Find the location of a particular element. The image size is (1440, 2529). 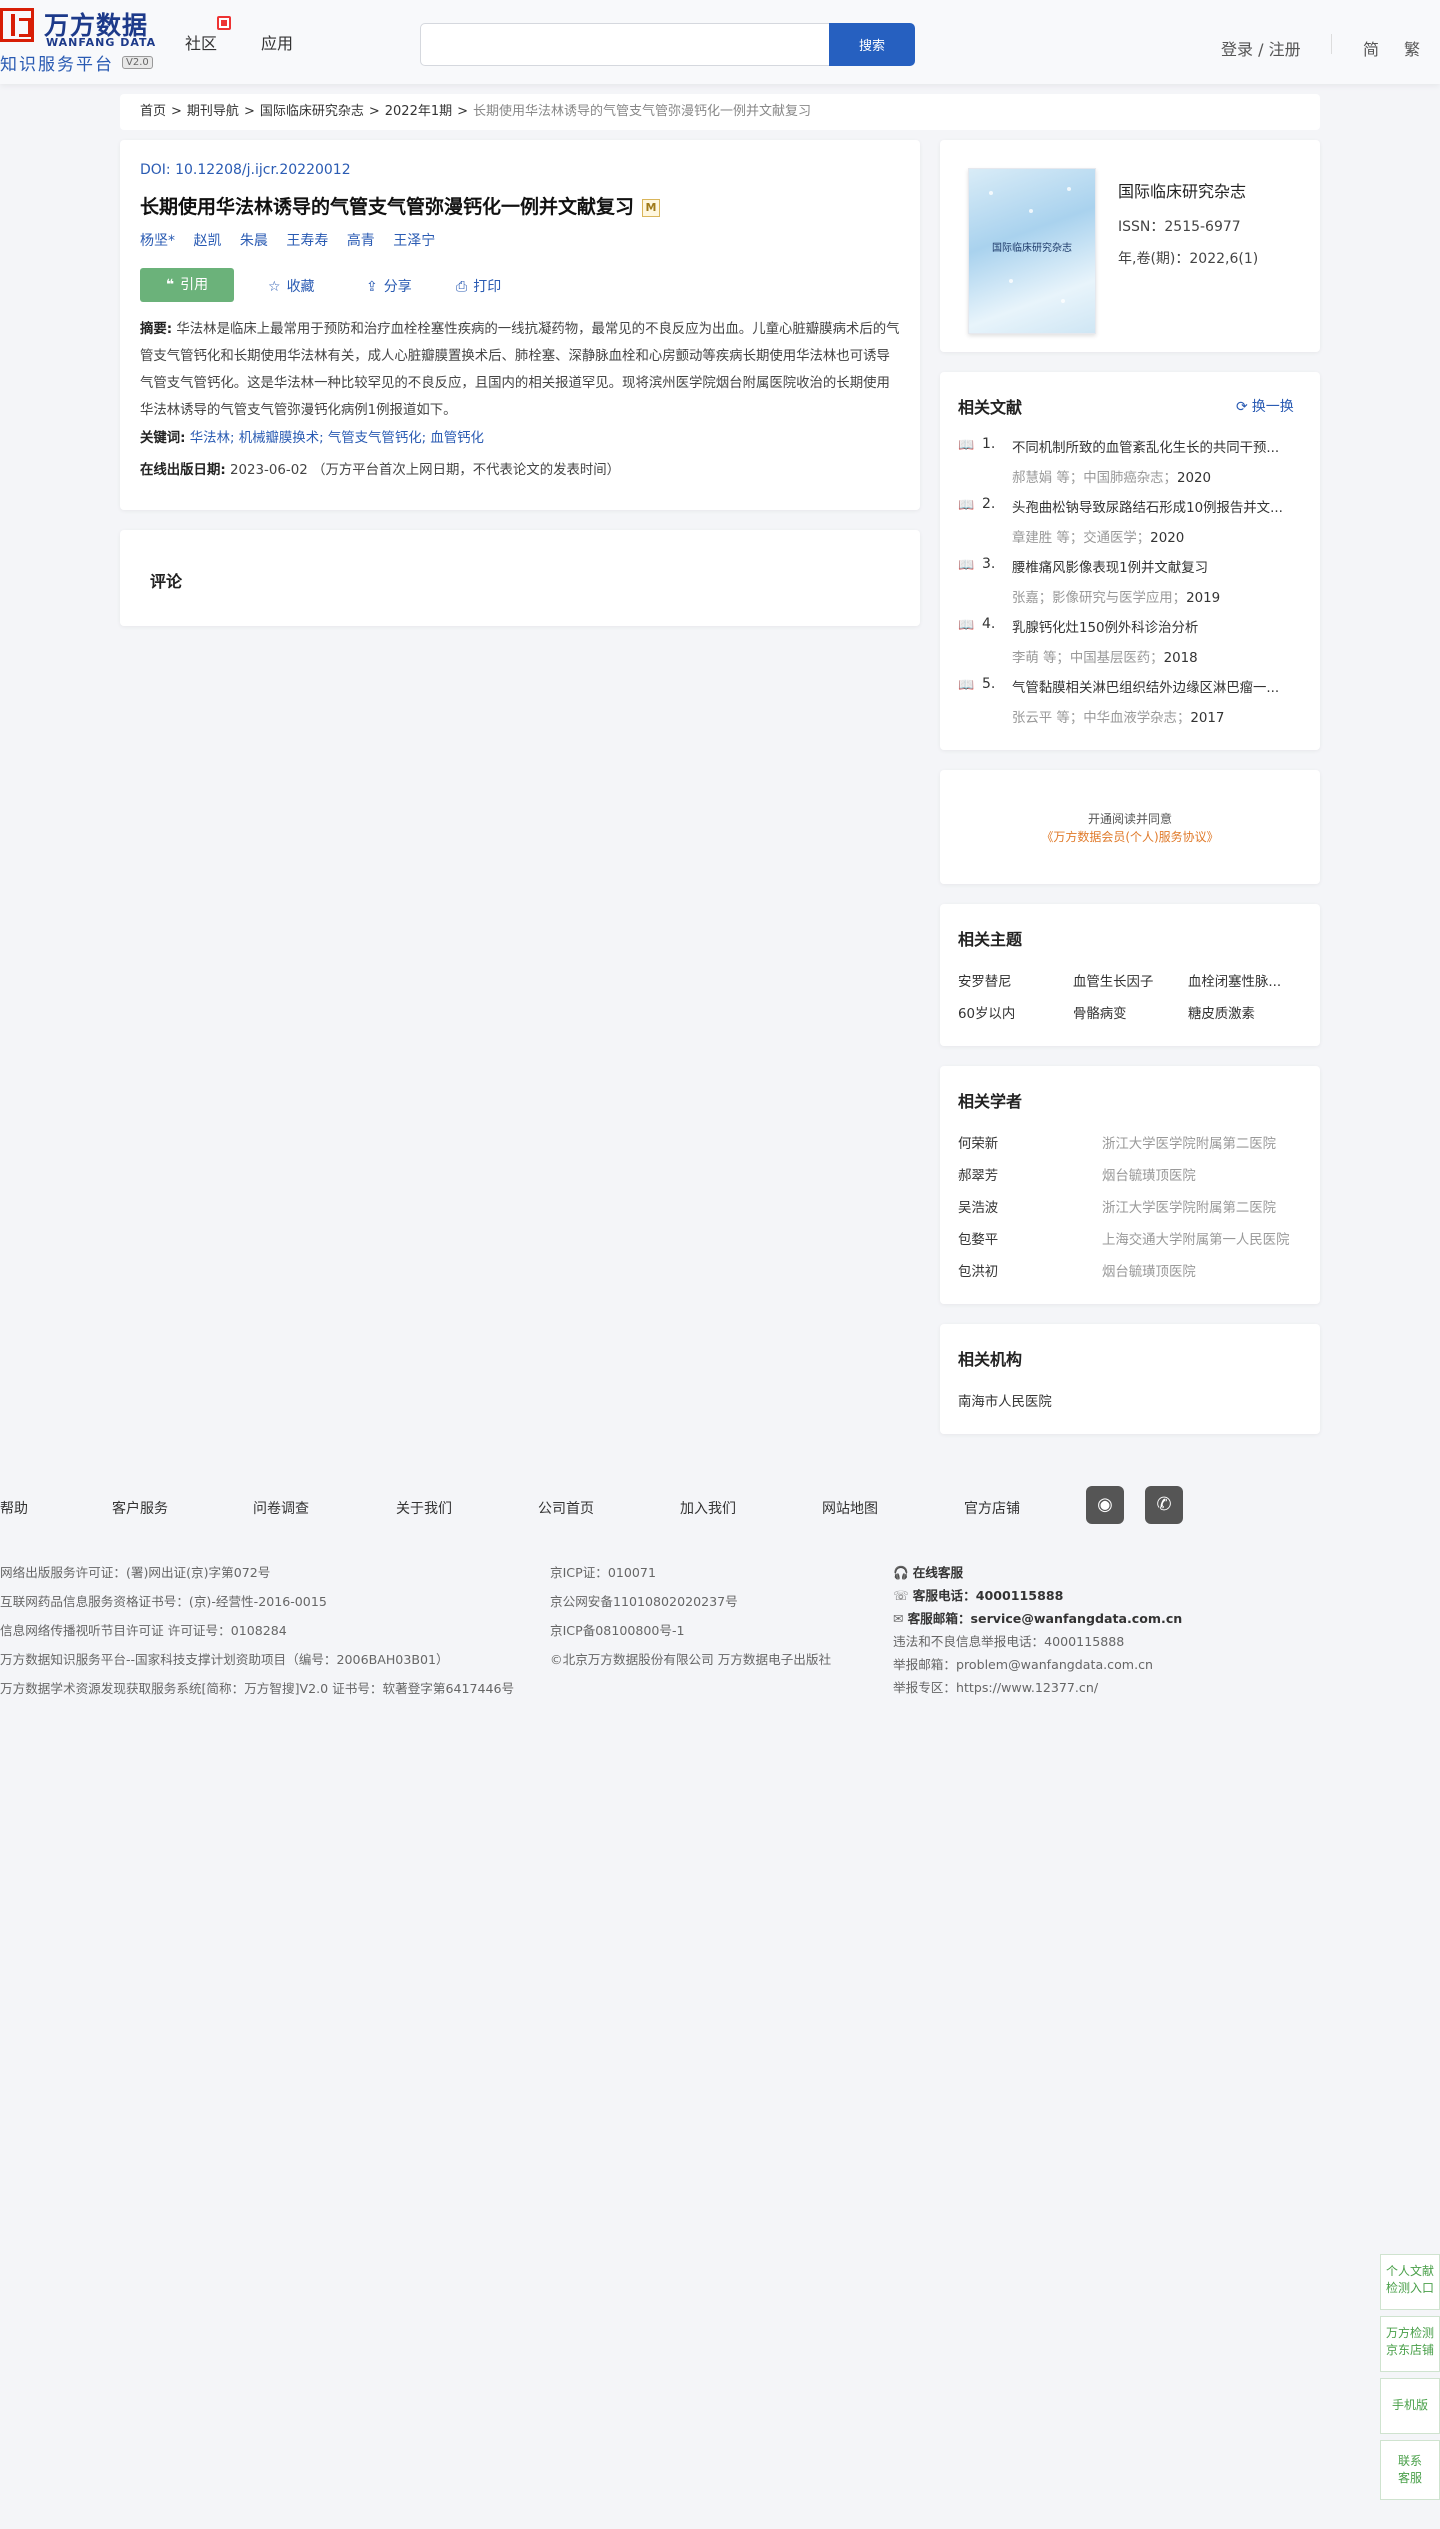

author-link: 赵凯 is located at coordinates (207, 241).